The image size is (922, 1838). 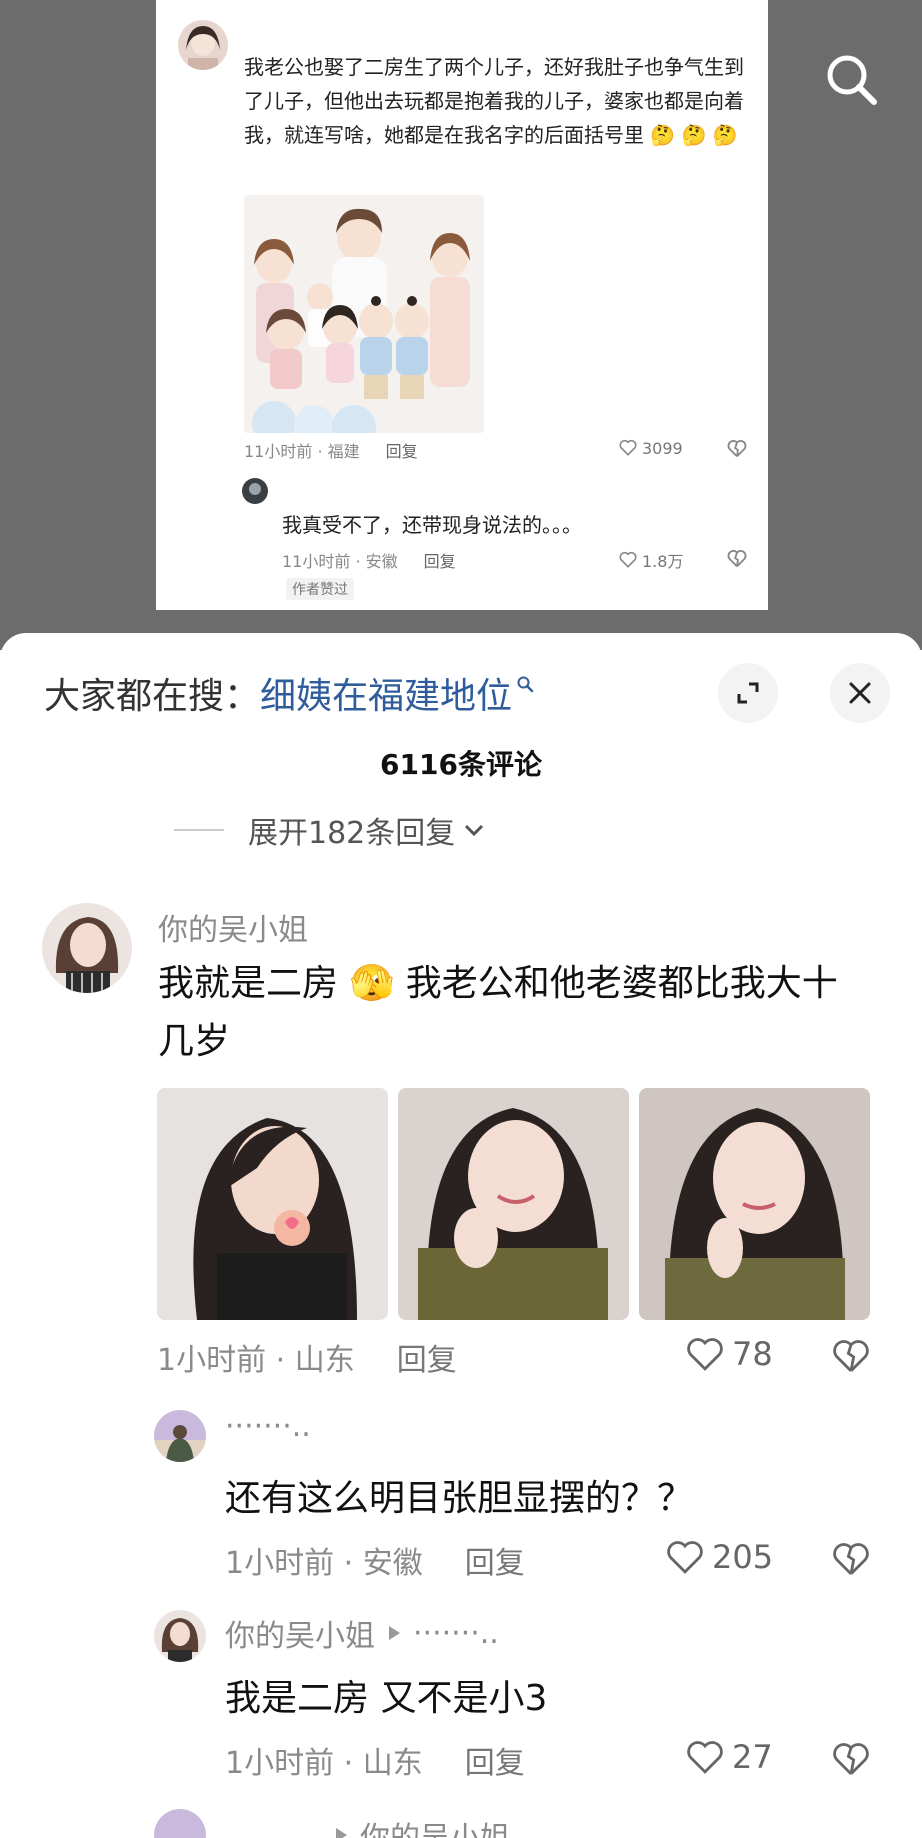 I want to click on reply-username-row: 你的吴小姐 ·······.., so click(x=362, y=1633).